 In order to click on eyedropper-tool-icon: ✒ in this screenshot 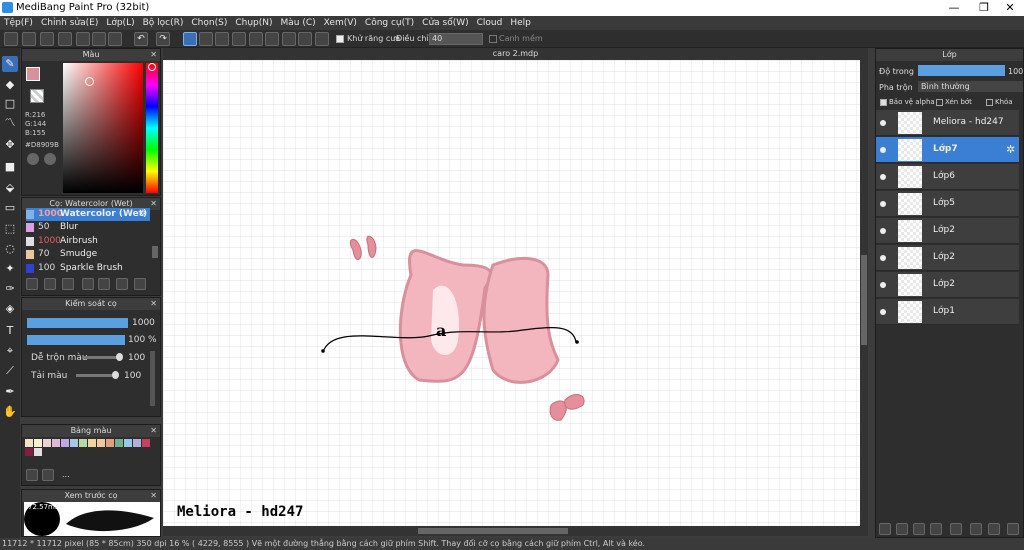, I will do `click(10, 392)`.